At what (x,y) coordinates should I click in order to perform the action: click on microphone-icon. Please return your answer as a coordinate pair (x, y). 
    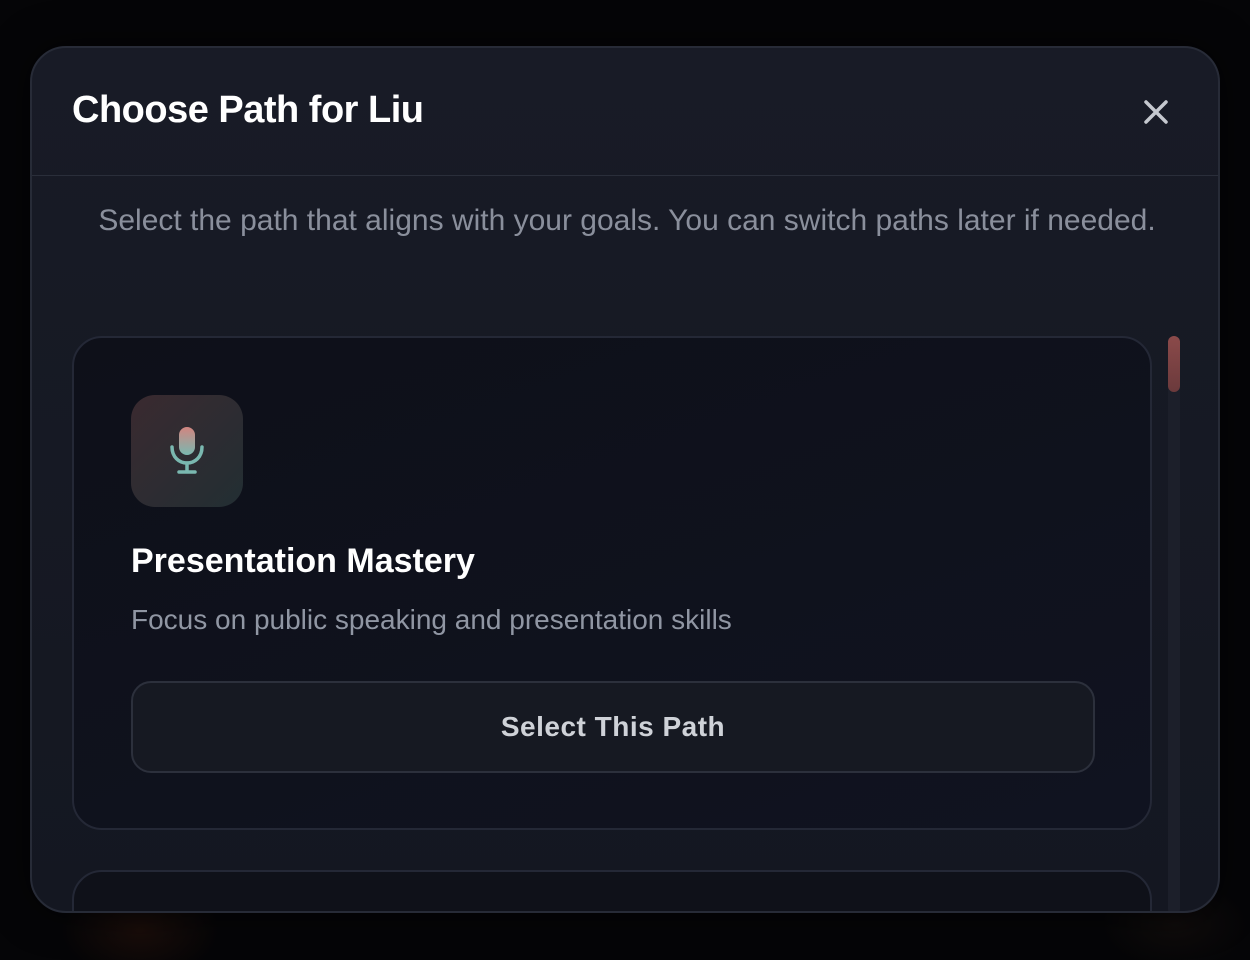
    Looking at the image, I should click on (187, 450).